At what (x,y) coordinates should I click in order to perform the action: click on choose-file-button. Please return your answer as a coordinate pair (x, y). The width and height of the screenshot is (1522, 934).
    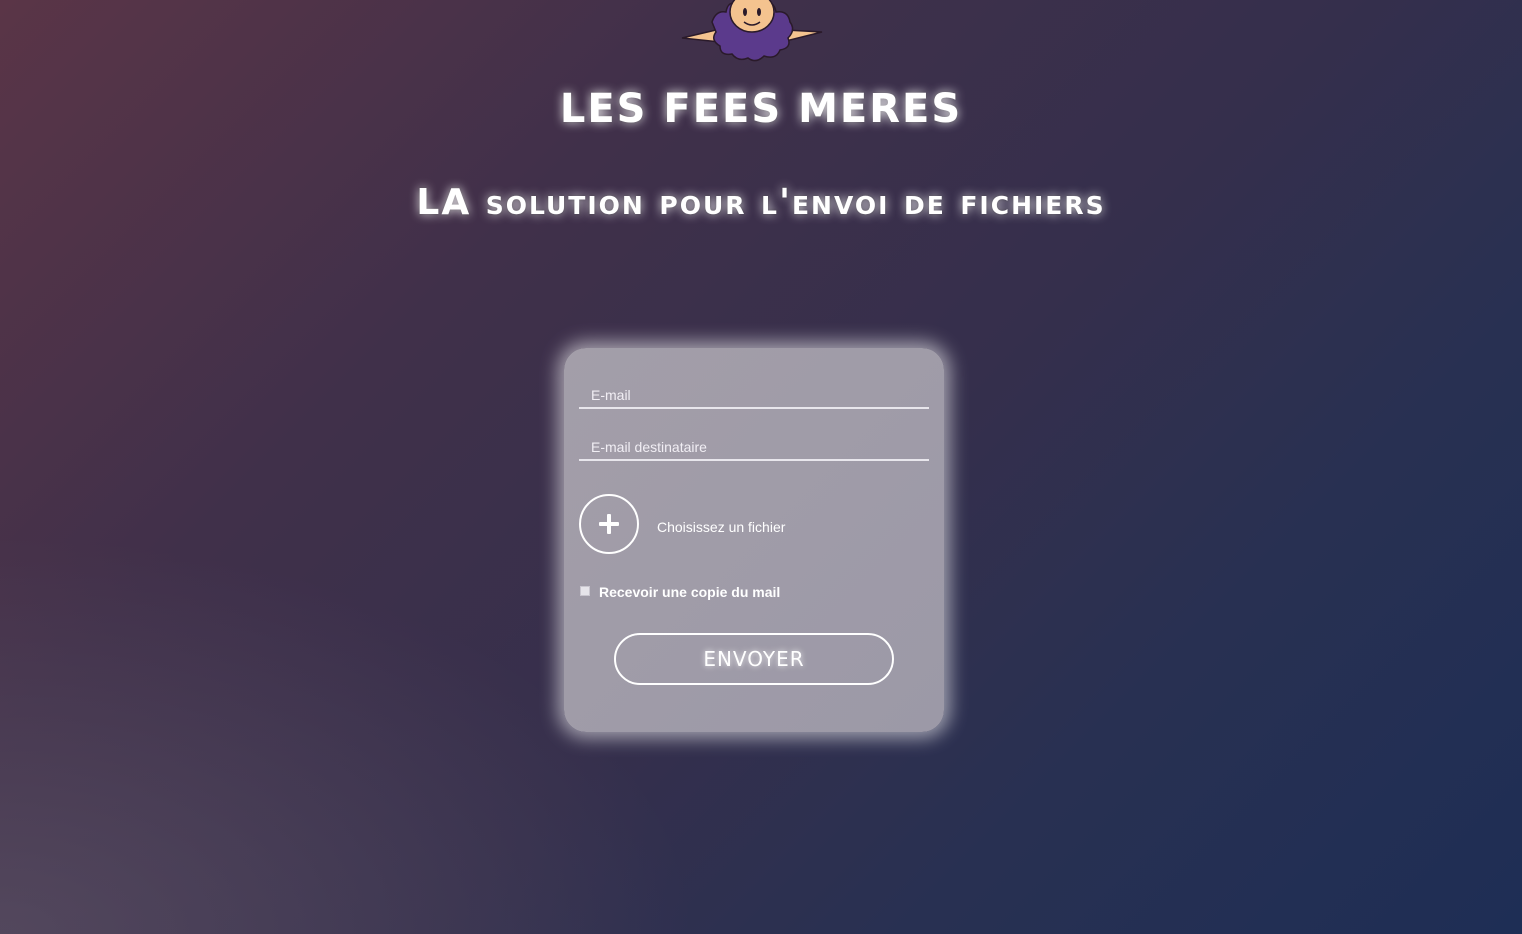
    Looking at the image, I should click on (609, 524).